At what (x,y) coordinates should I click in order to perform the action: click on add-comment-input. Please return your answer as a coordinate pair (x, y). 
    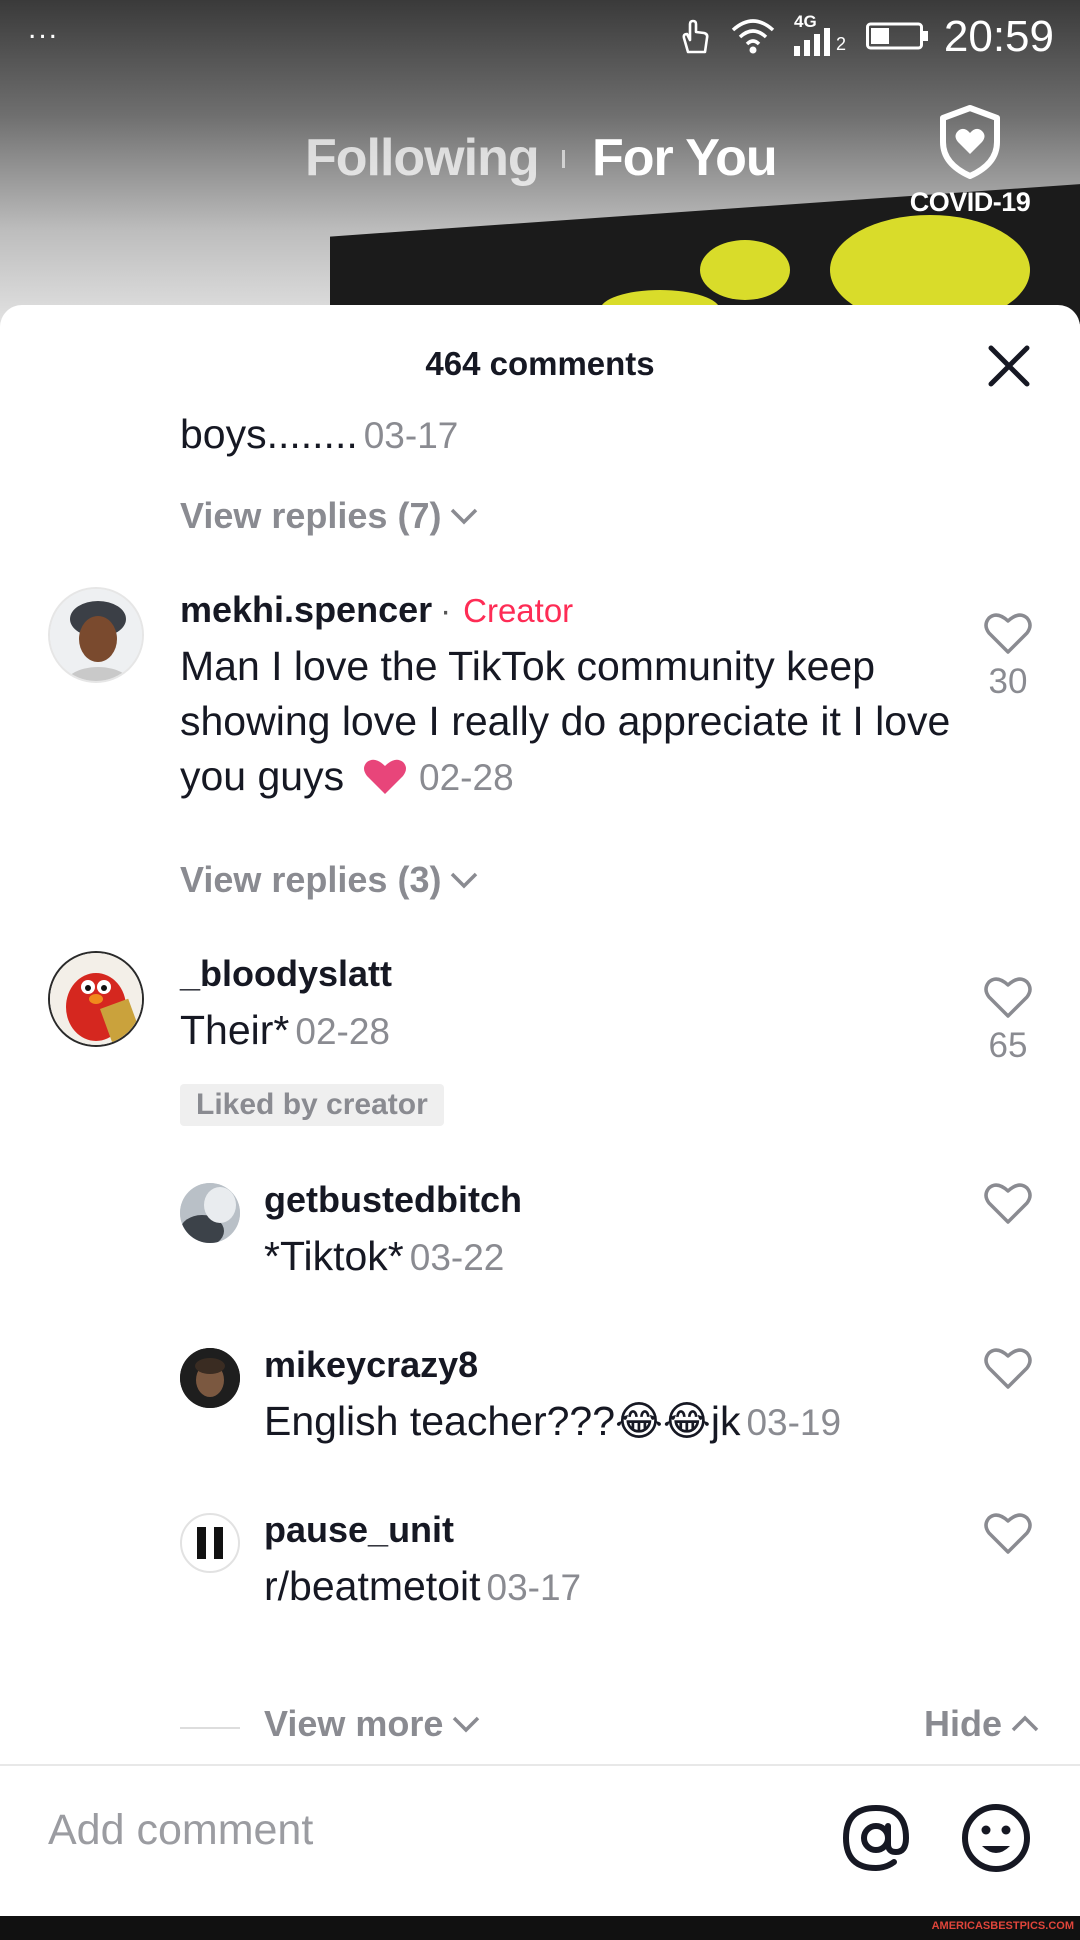
    Looking at the image, I should click on (428, 1830).